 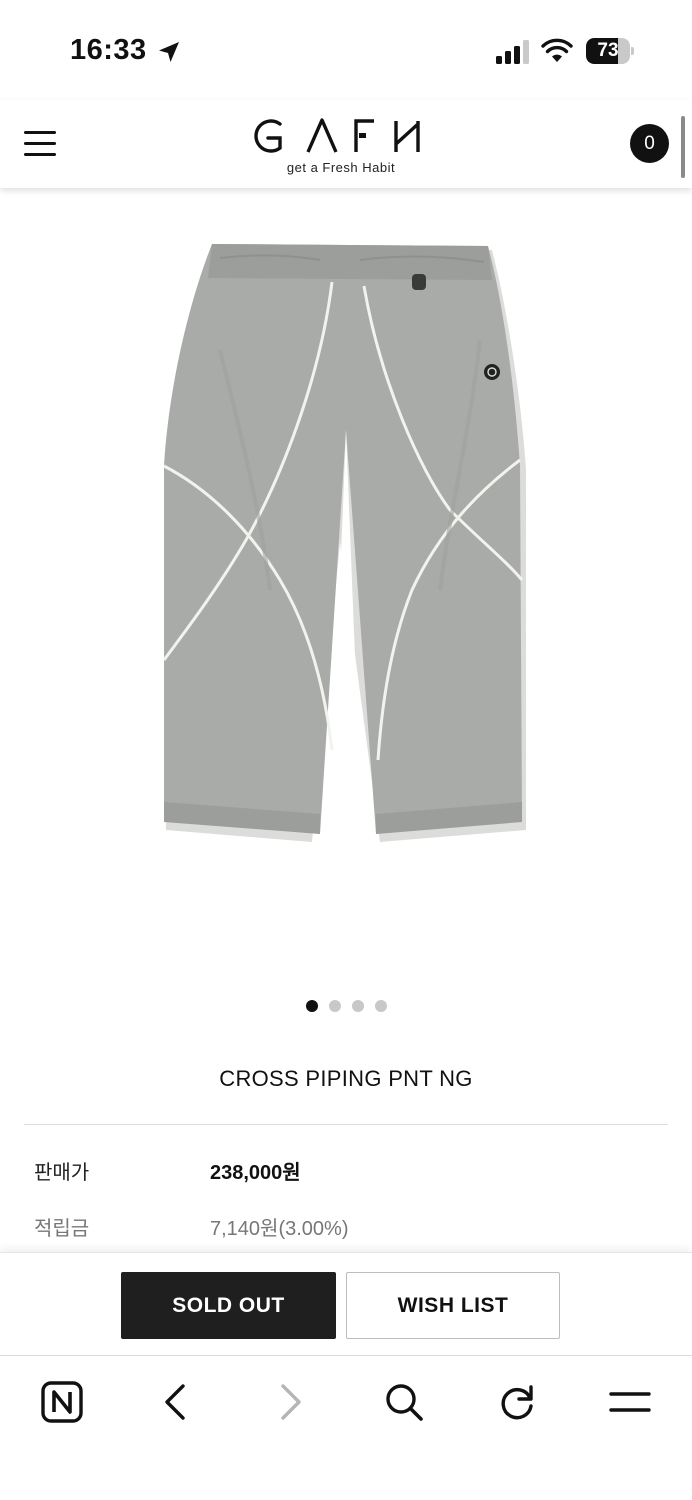 What do you see at coordinates (337, 135) in the screenshot?
I see `logo-mark` at bounding box center [337, 135].